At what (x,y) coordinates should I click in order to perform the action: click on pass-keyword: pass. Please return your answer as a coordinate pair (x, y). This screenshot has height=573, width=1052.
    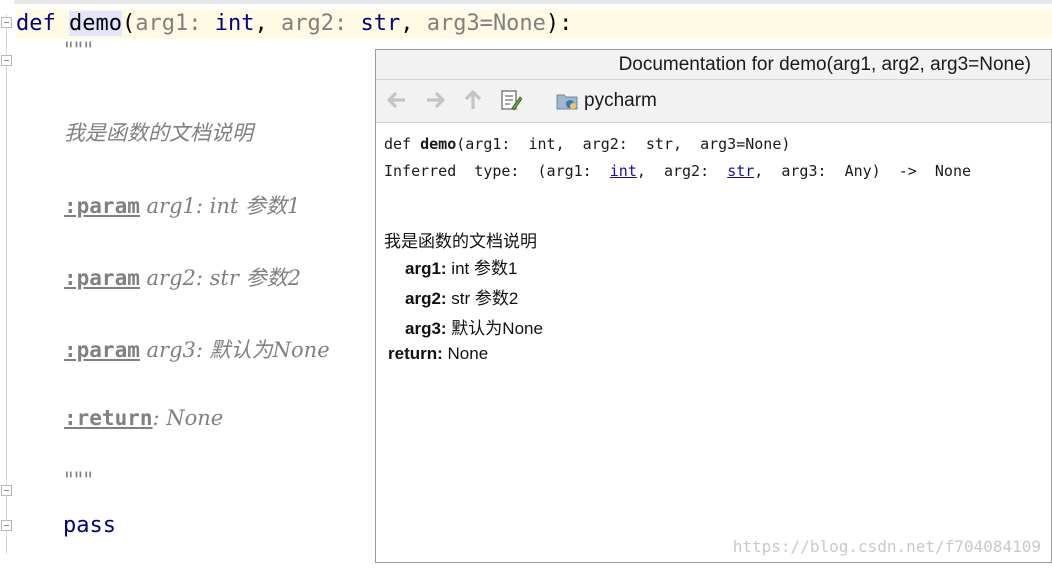
    Looking at the image, I should click on (89, 525).